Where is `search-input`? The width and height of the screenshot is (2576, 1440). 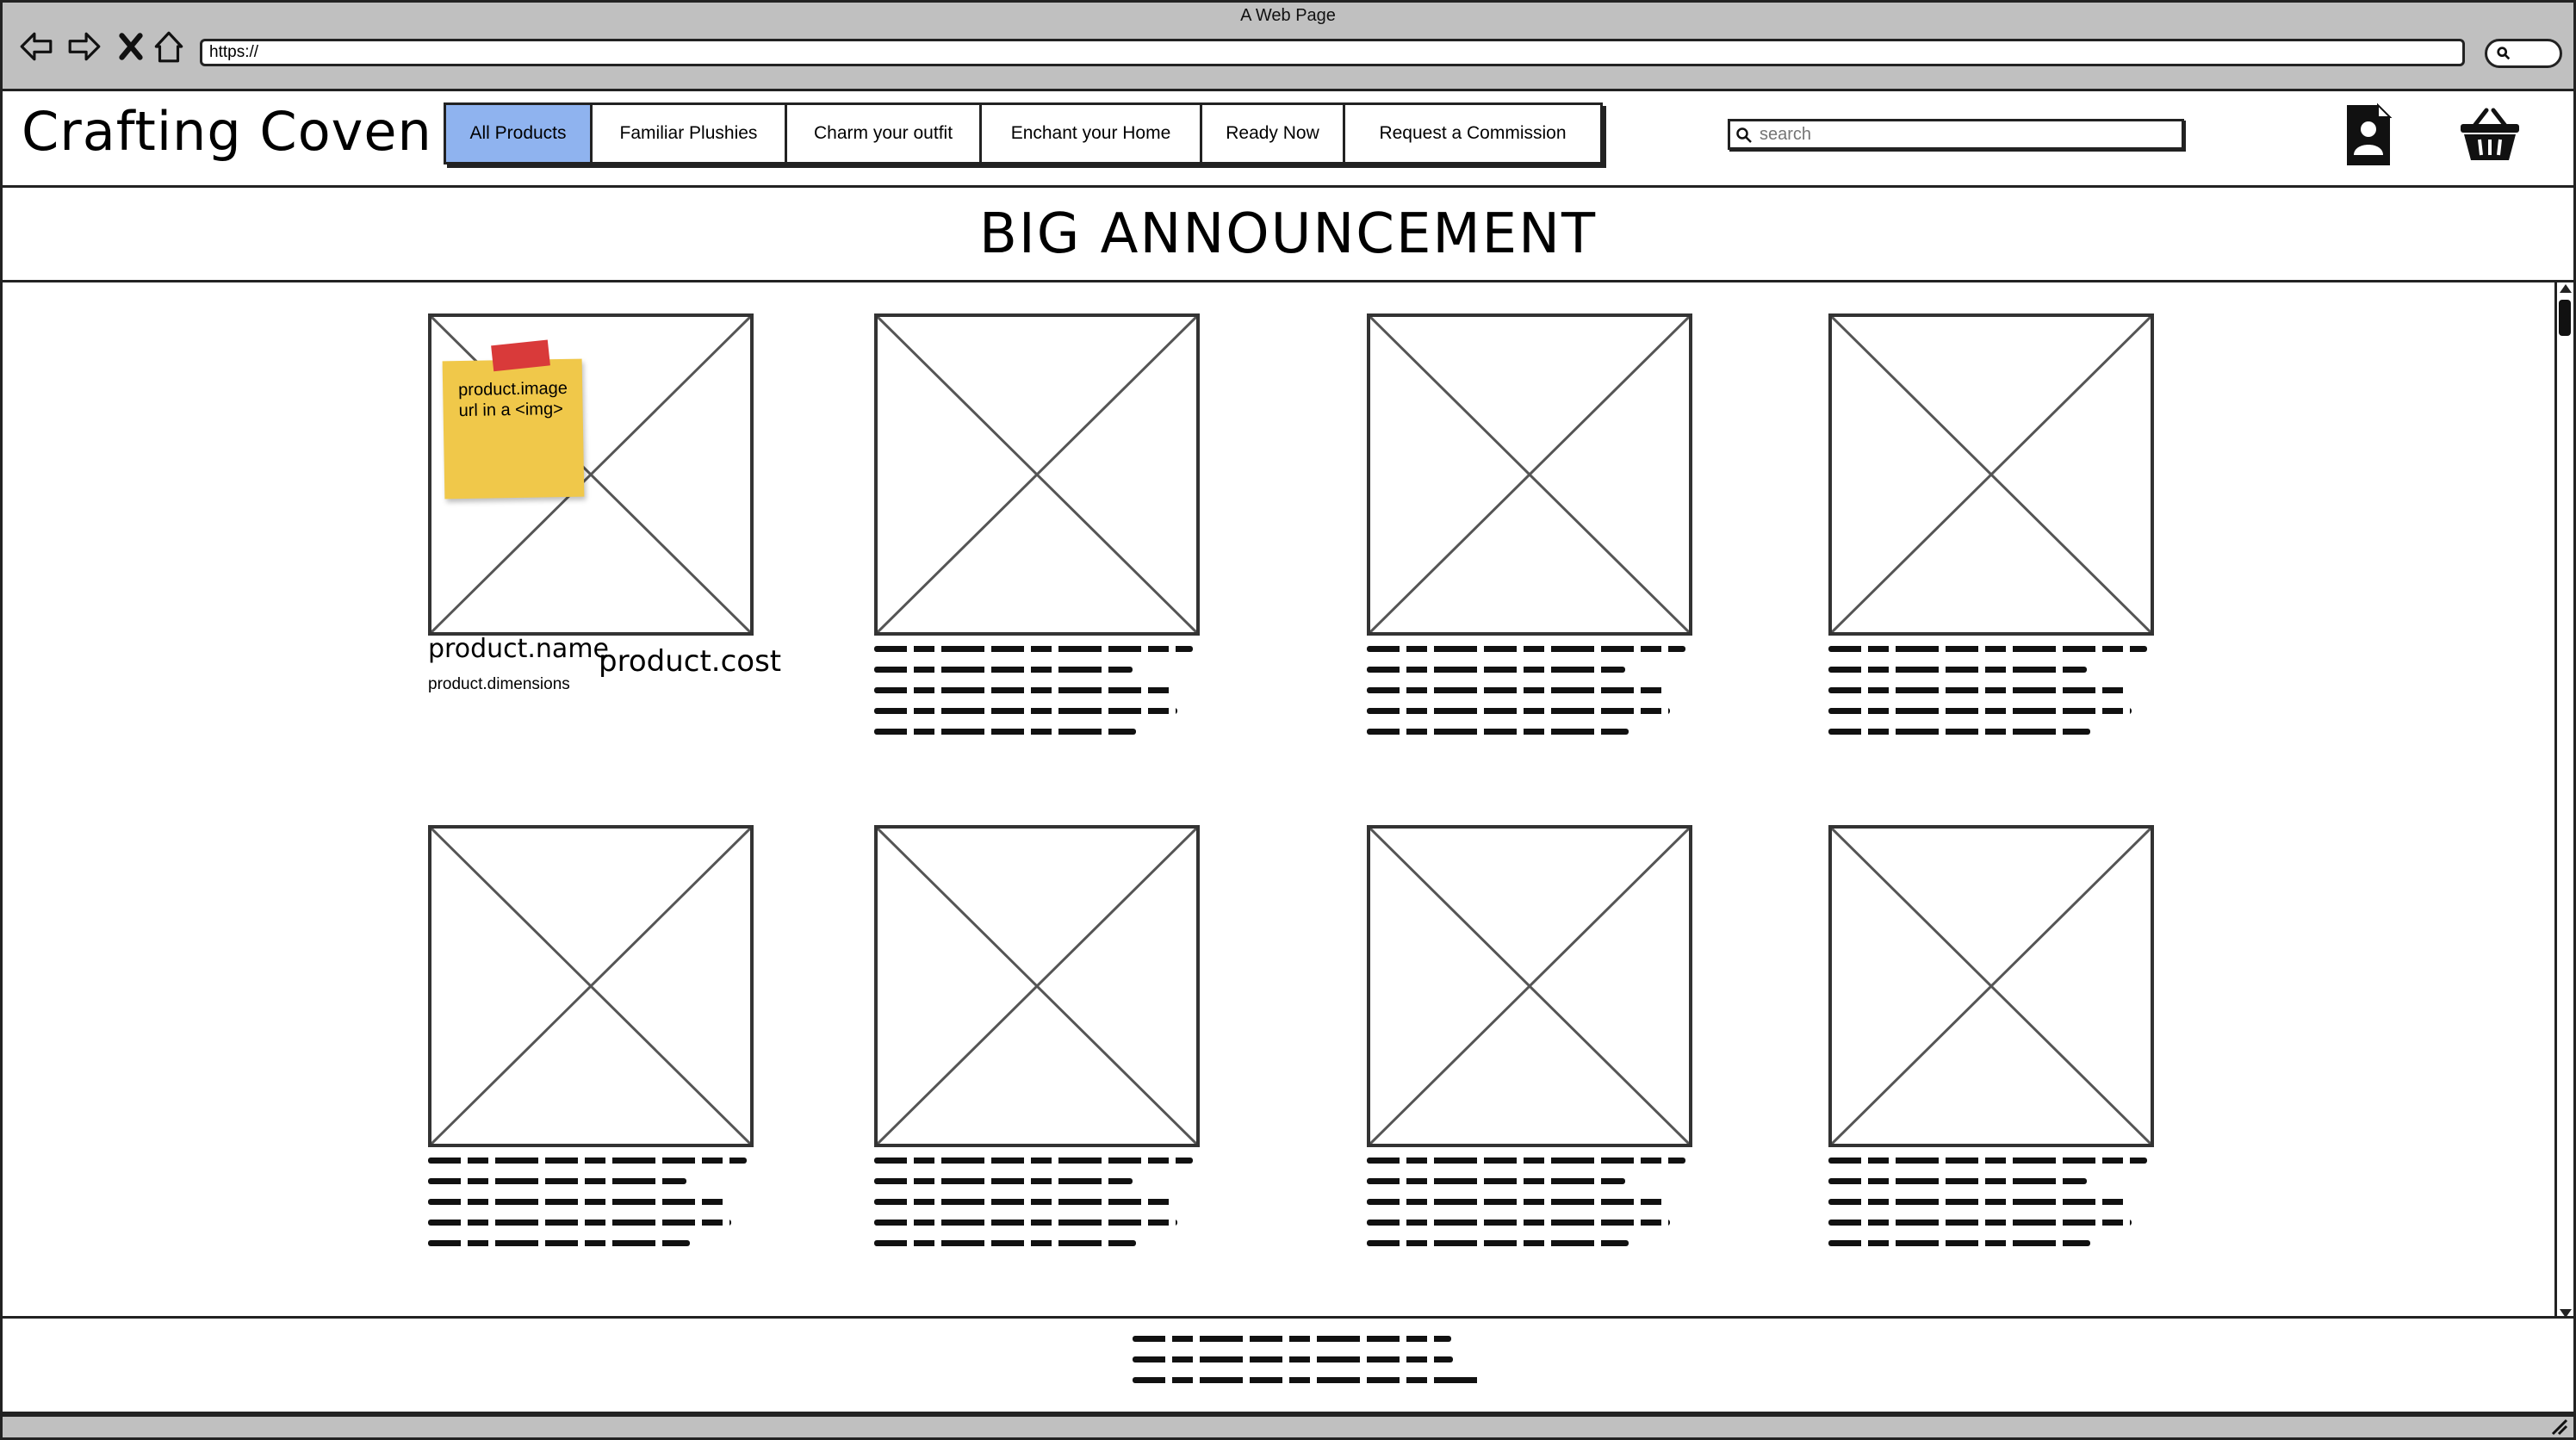
search-input is located at coordinates (1967, 134).